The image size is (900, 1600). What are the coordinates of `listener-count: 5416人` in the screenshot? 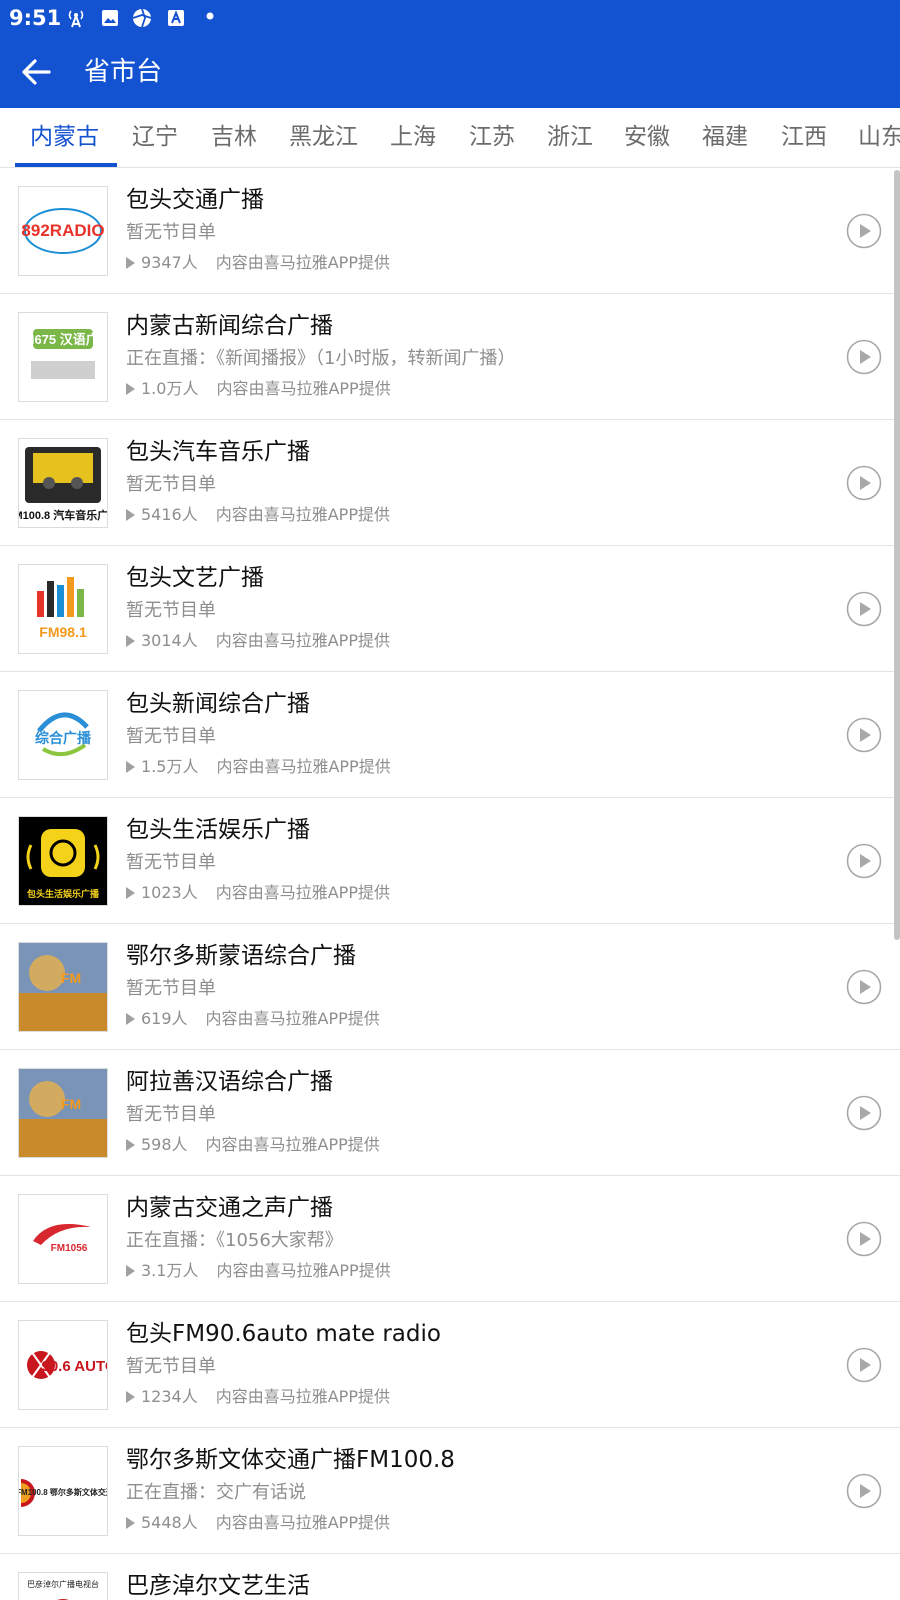 It's located at (169, 514).